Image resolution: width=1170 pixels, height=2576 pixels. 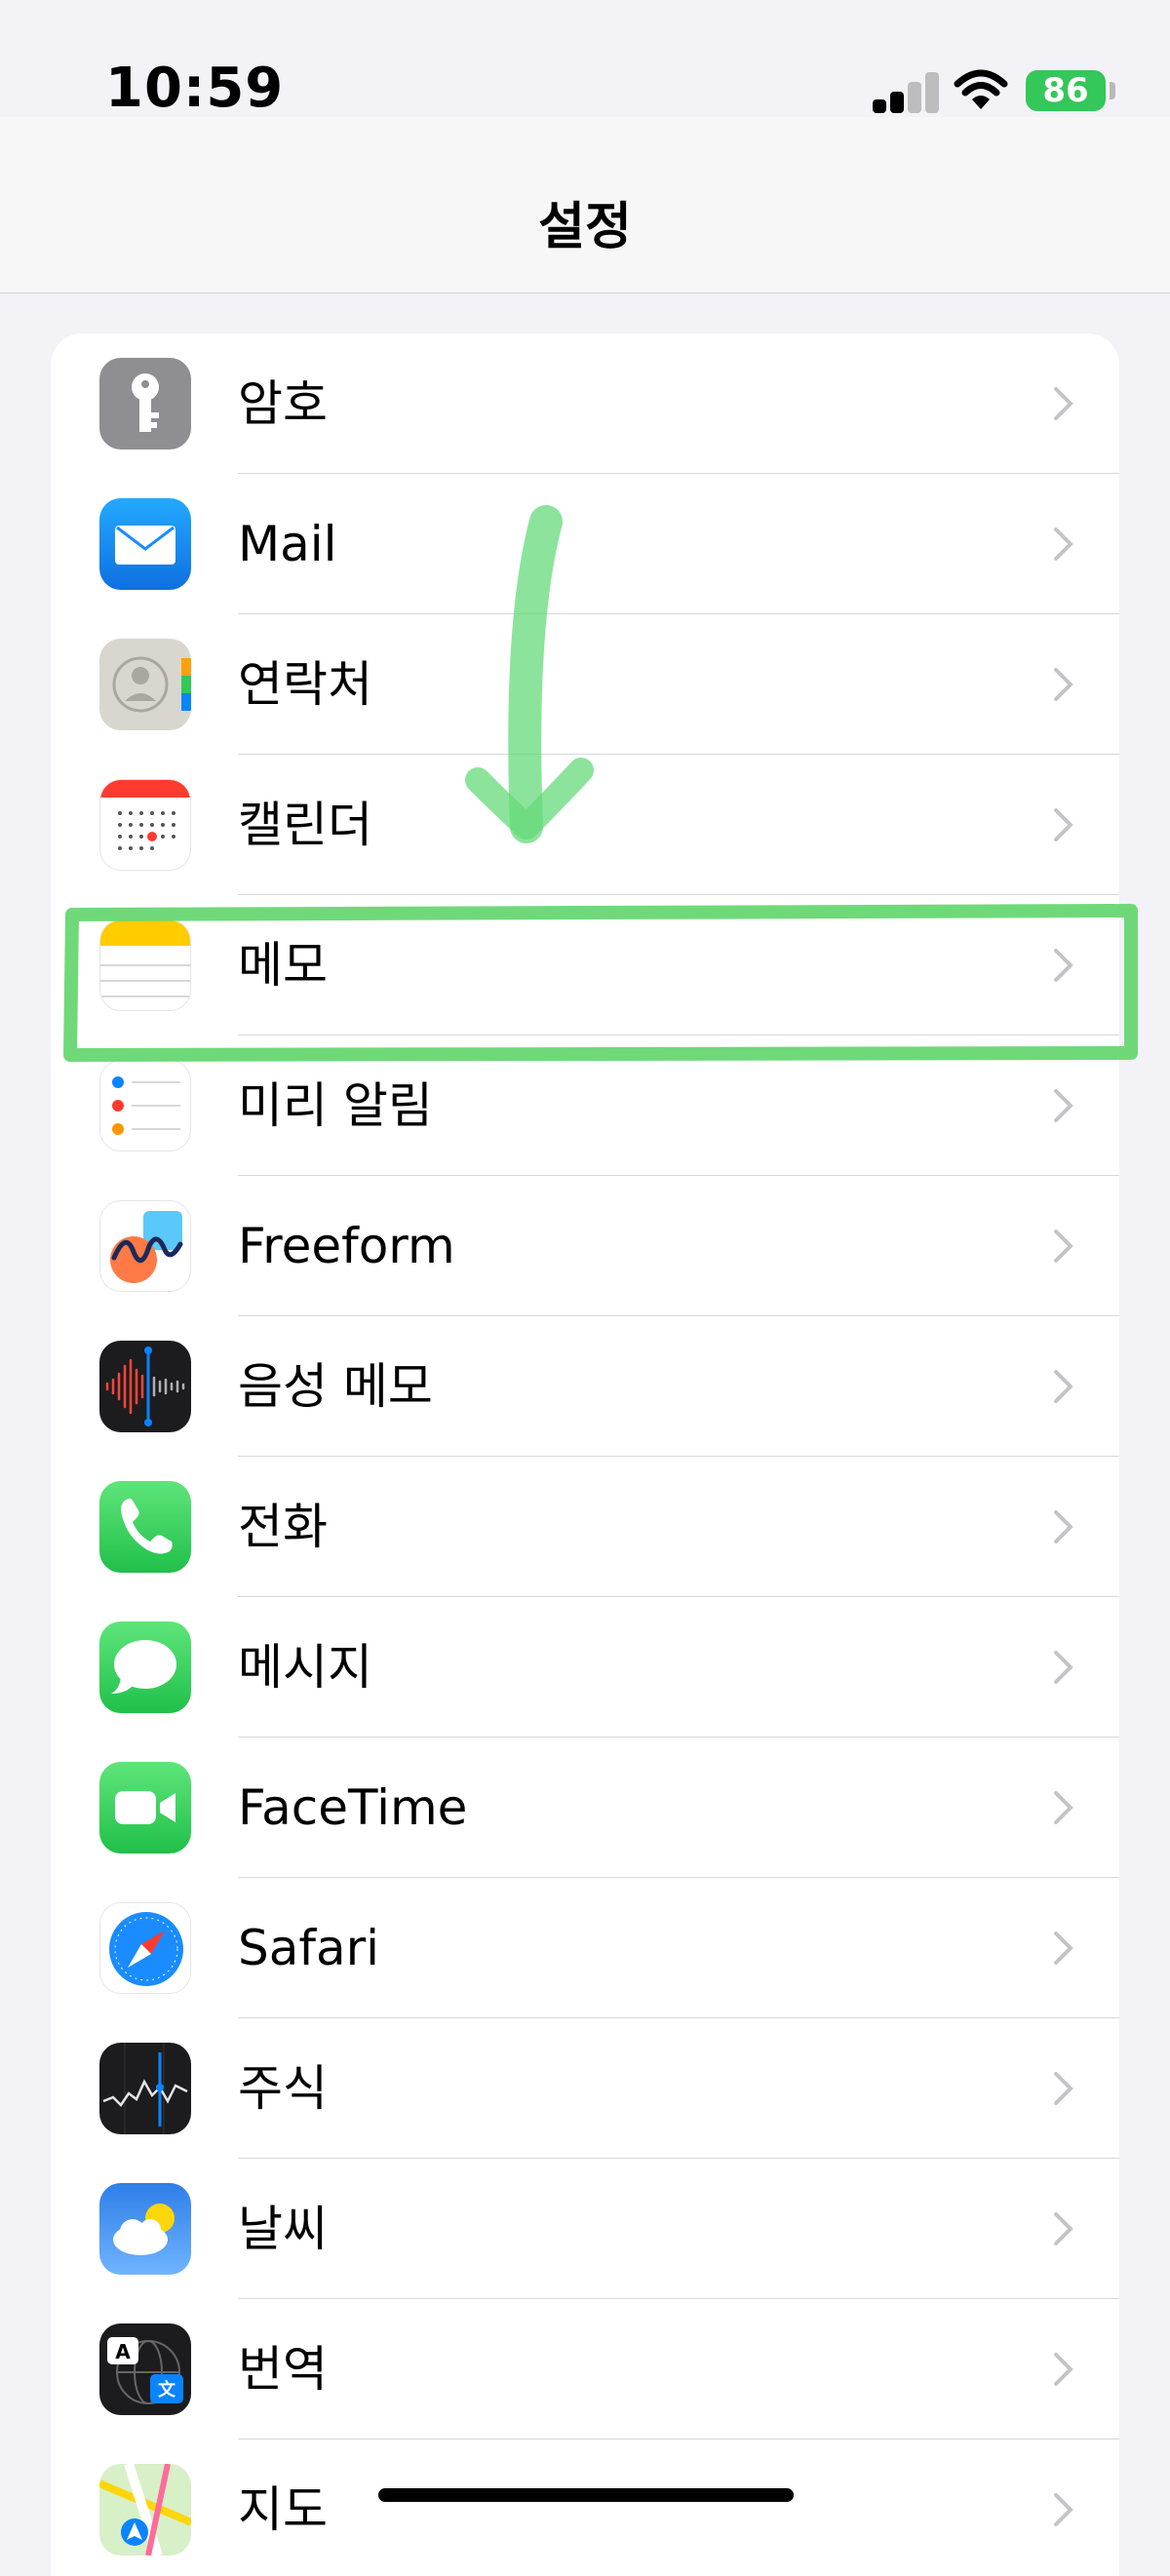 What do you see at coordinates (145, 403) in the screenshot?
I see `key-icon` at bounding box center [145, 403].